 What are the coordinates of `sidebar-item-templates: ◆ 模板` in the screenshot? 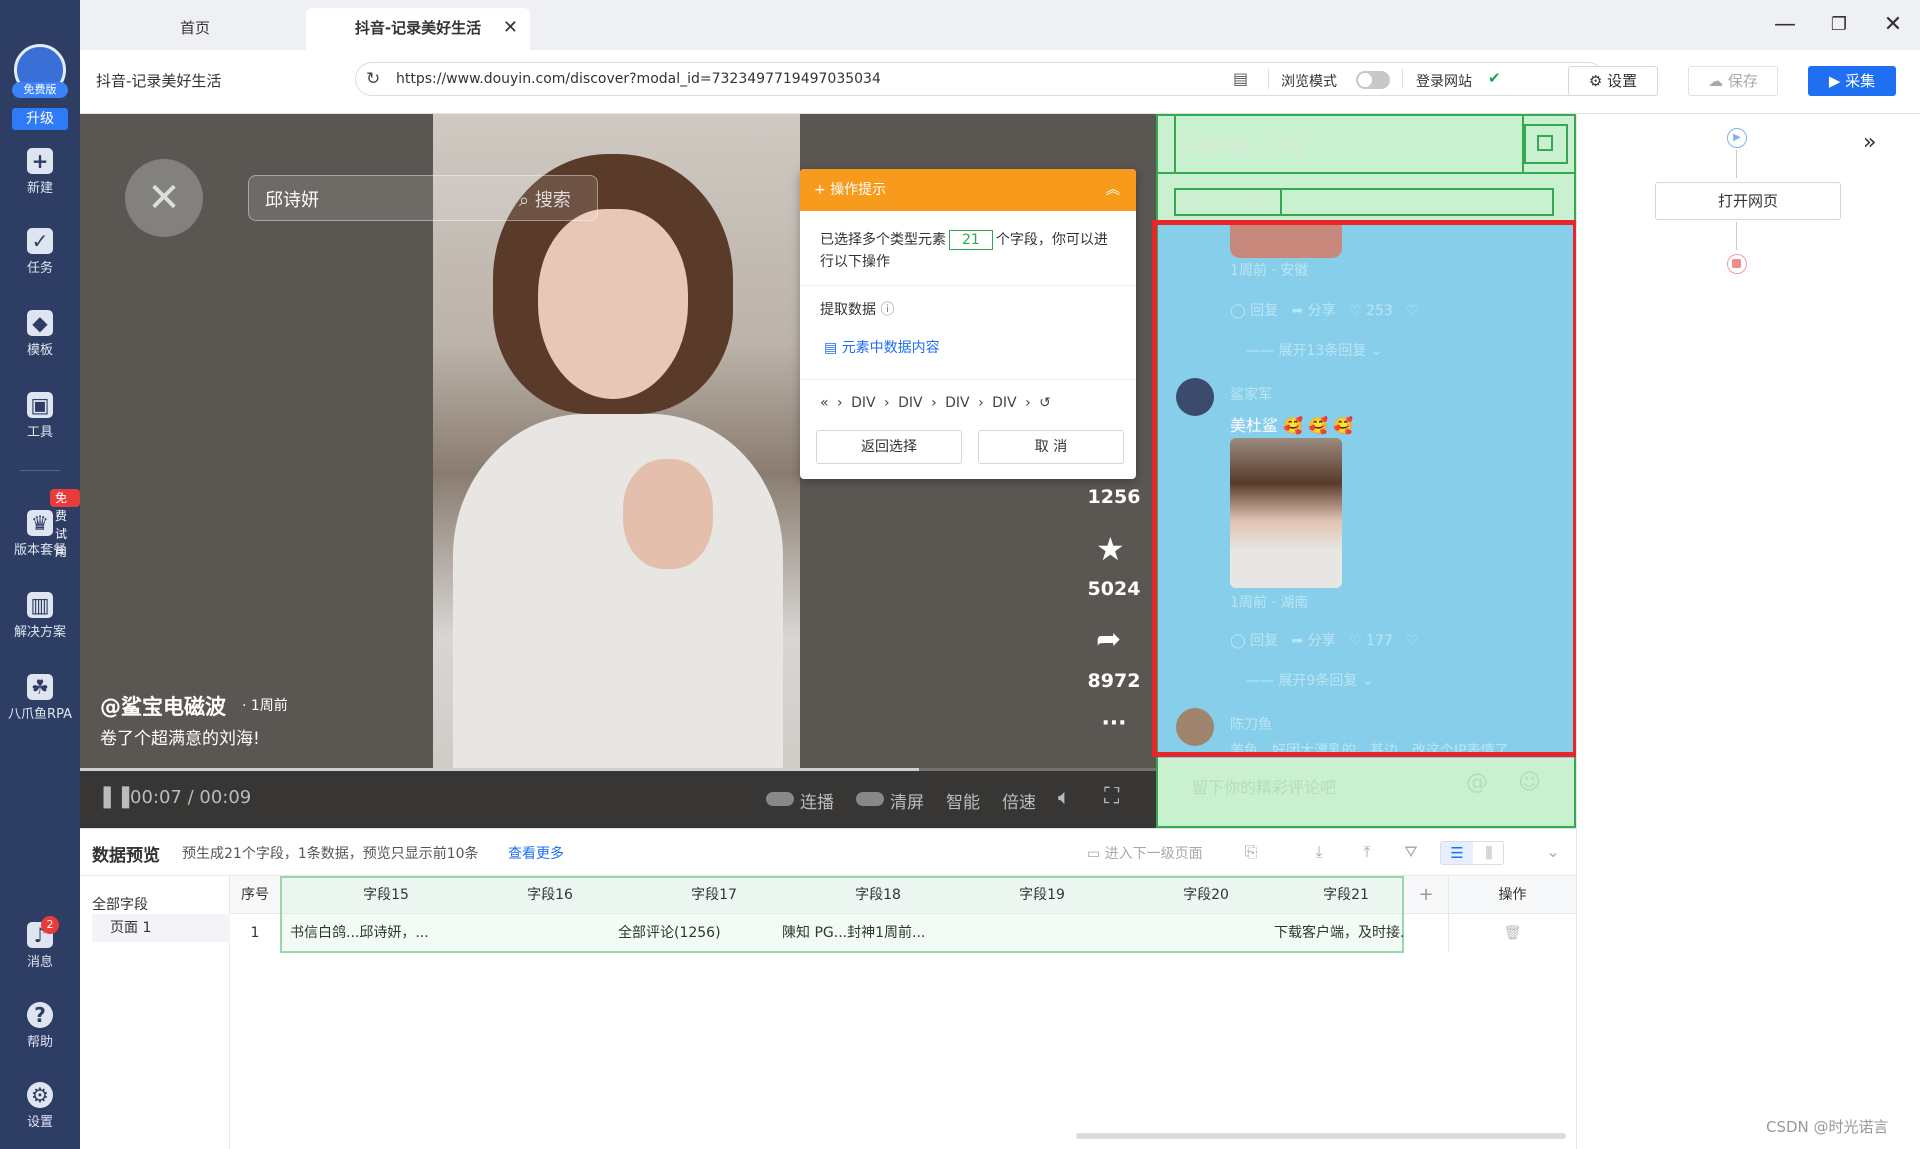 It's located at (40, 334).